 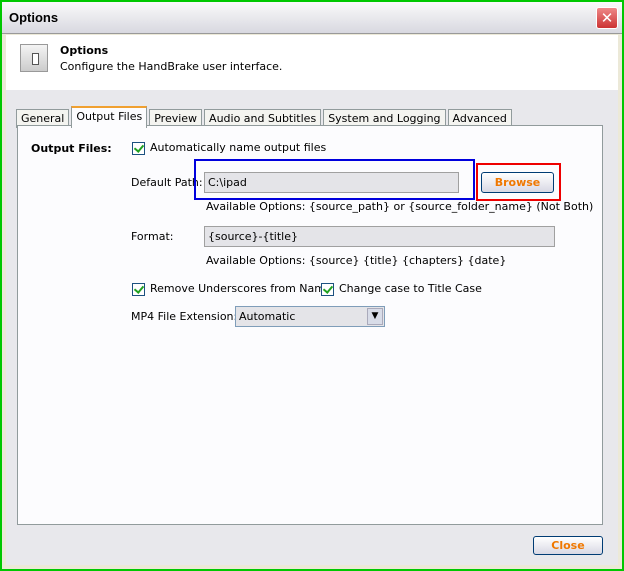 I want to click on title-bar: Options ✕, so click(x=312, y=18).